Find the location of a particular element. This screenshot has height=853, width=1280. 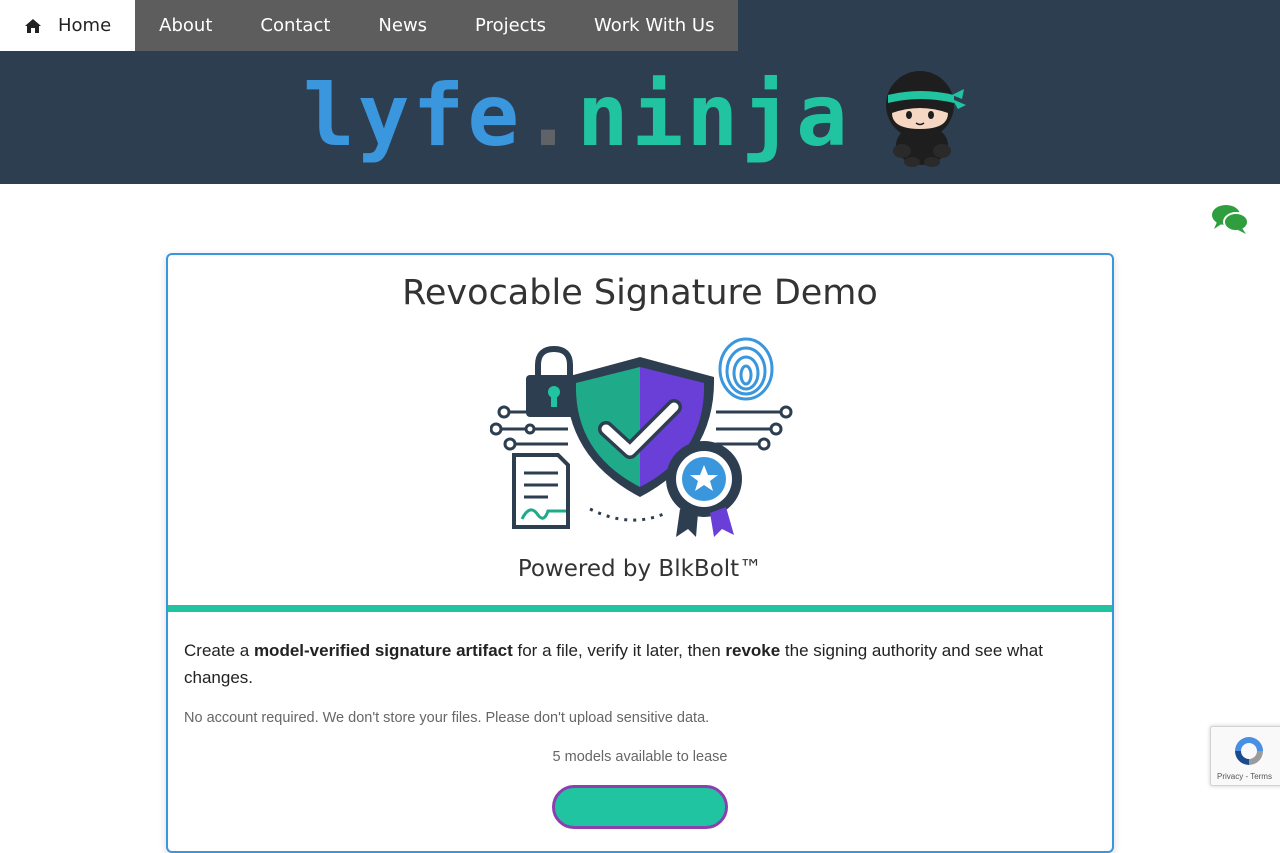

nav-item-work-with-us: Work With Us is located at coordinates (654, 25).